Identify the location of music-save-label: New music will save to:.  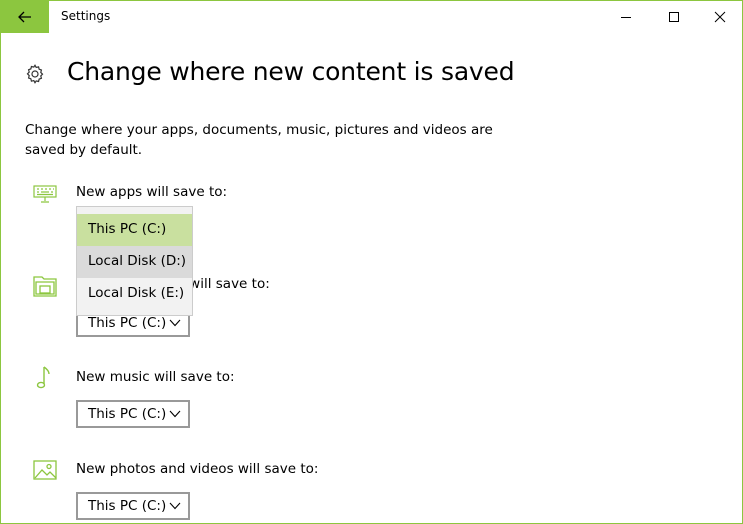
(155, 377).